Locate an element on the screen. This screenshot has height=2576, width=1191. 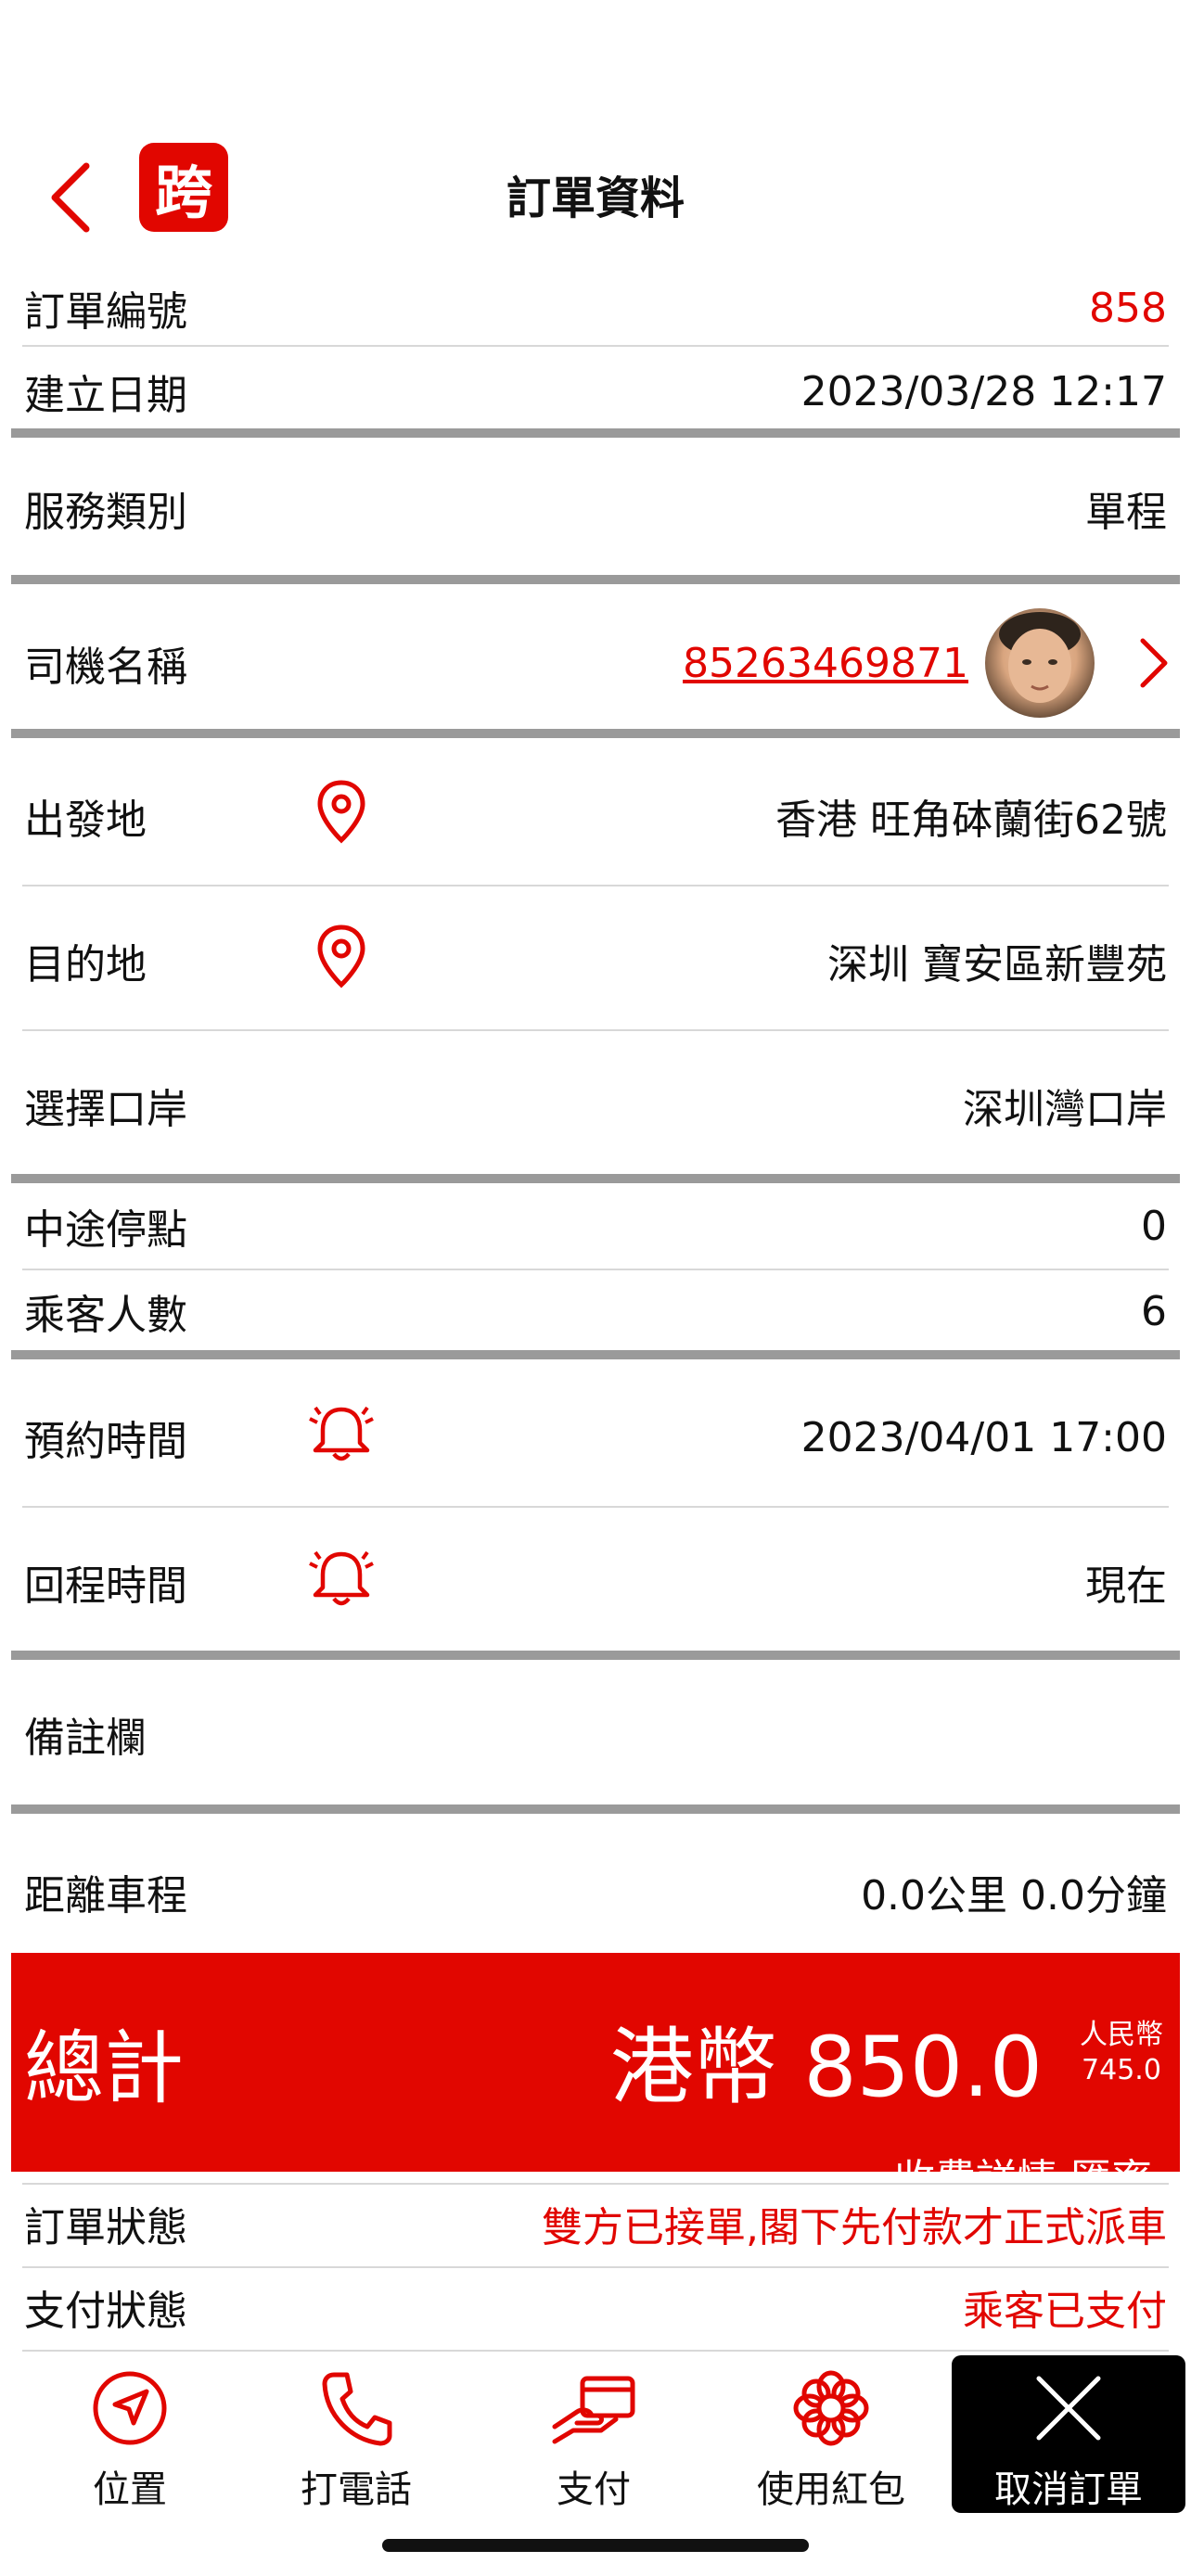
cancel-order-label: 取消訂單 is located at coordinates (1068, 2489).